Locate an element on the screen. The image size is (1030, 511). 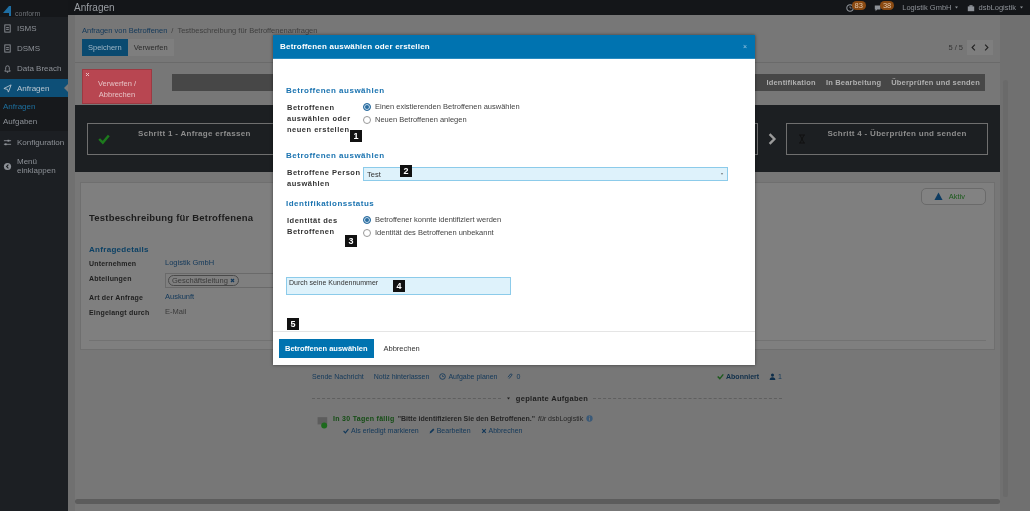
warning-icon is located at coordinates (938, 196).